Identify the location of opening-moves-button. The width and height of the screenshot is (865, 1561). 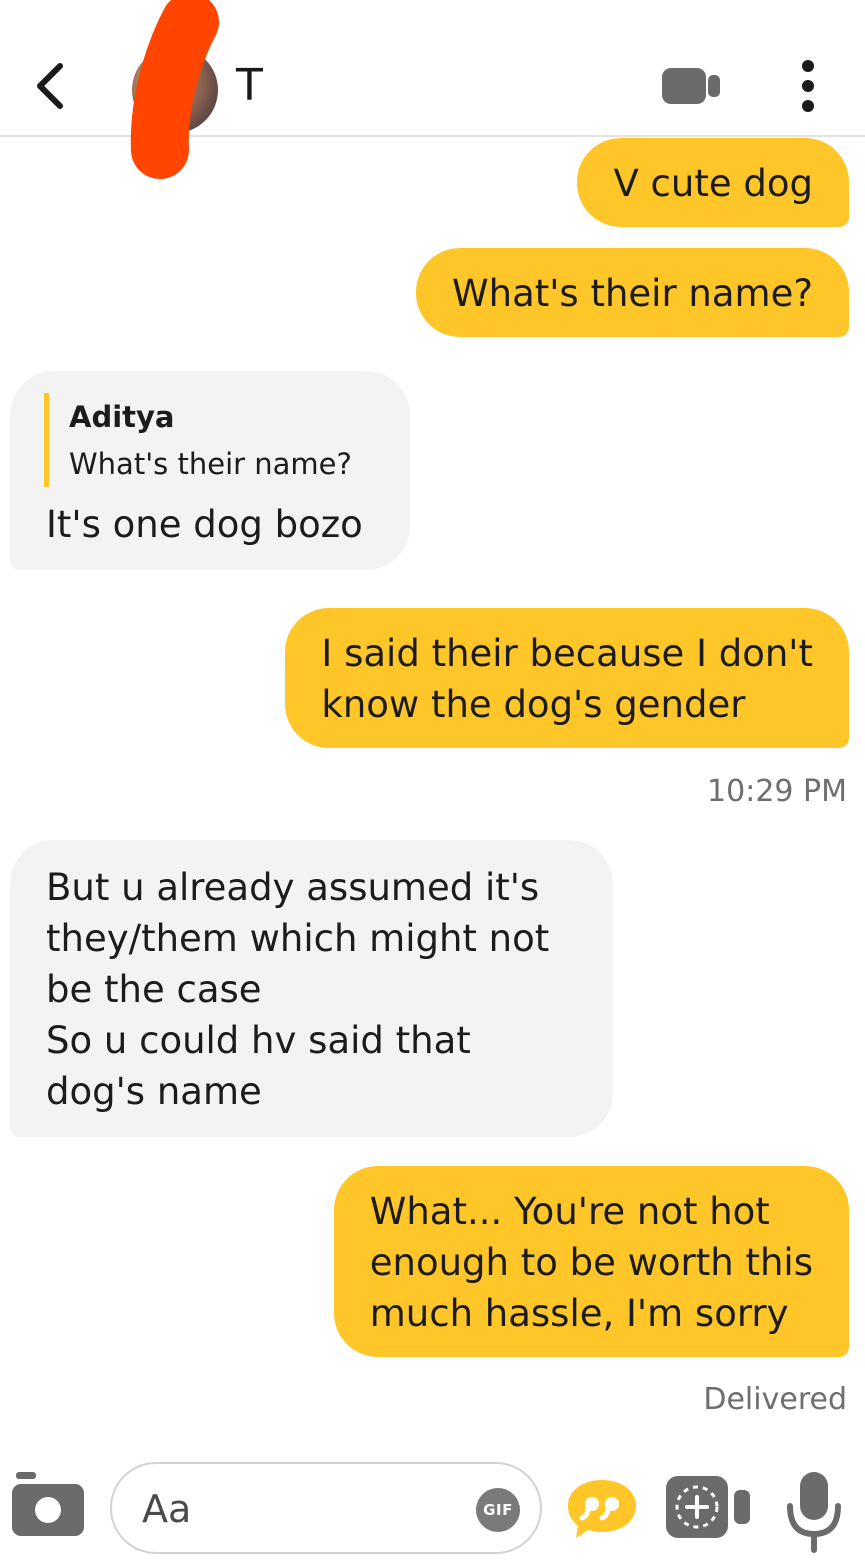
(602, 1509).